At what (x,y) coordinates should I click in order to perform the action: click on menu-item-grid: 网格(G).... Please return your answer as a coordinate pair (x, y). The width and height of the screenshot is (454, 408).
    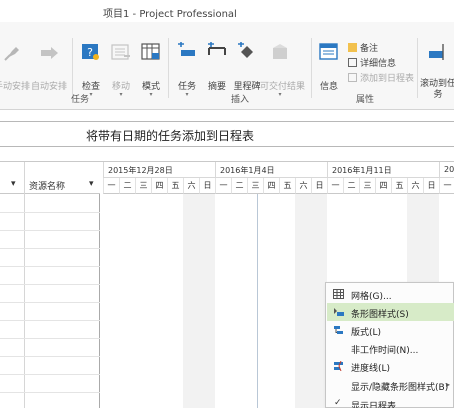
    Looking at the image, I should click on (390, 294).